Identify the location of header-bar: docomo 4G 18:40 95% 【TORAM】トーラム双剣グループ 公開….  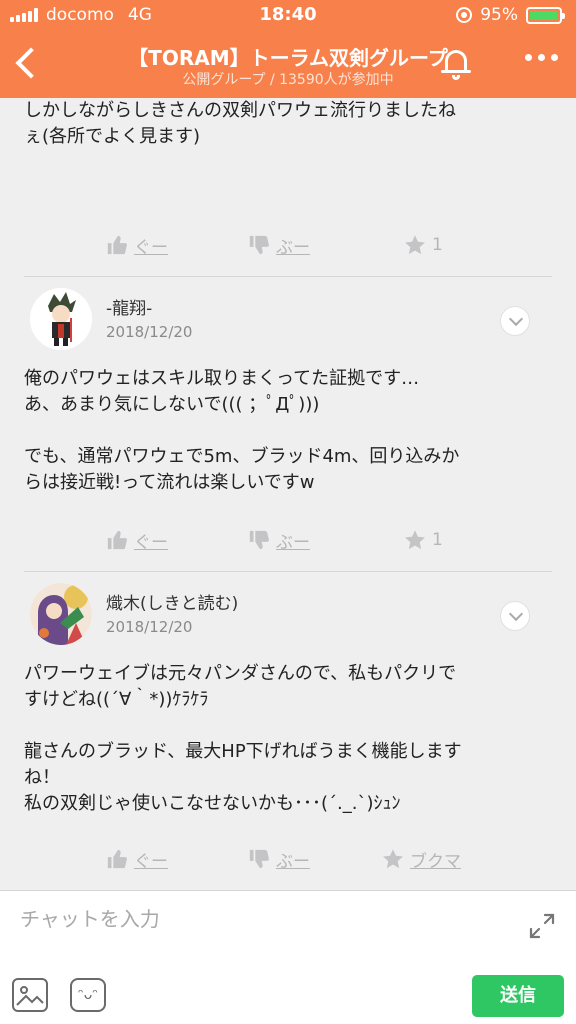
(288, 49).